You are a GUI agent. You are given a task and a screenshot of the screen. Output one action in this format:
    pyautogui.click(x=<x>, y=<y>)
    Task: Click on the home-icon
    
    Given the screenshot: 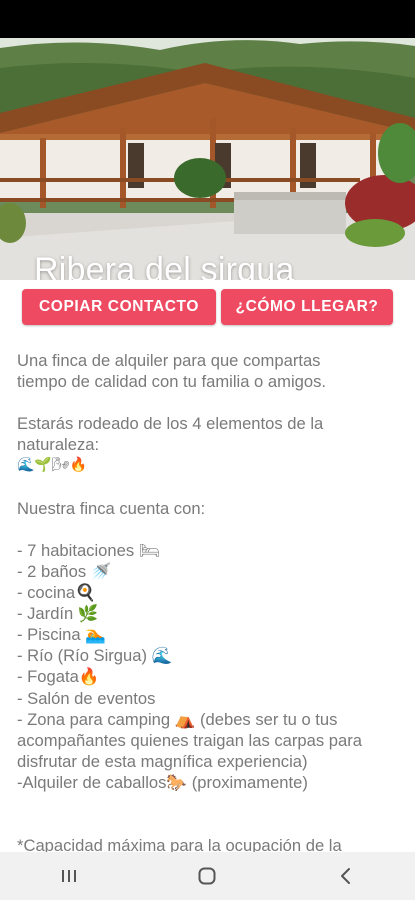 What is the action you would take?
    pyautogui.click(x=207, y=876)
    